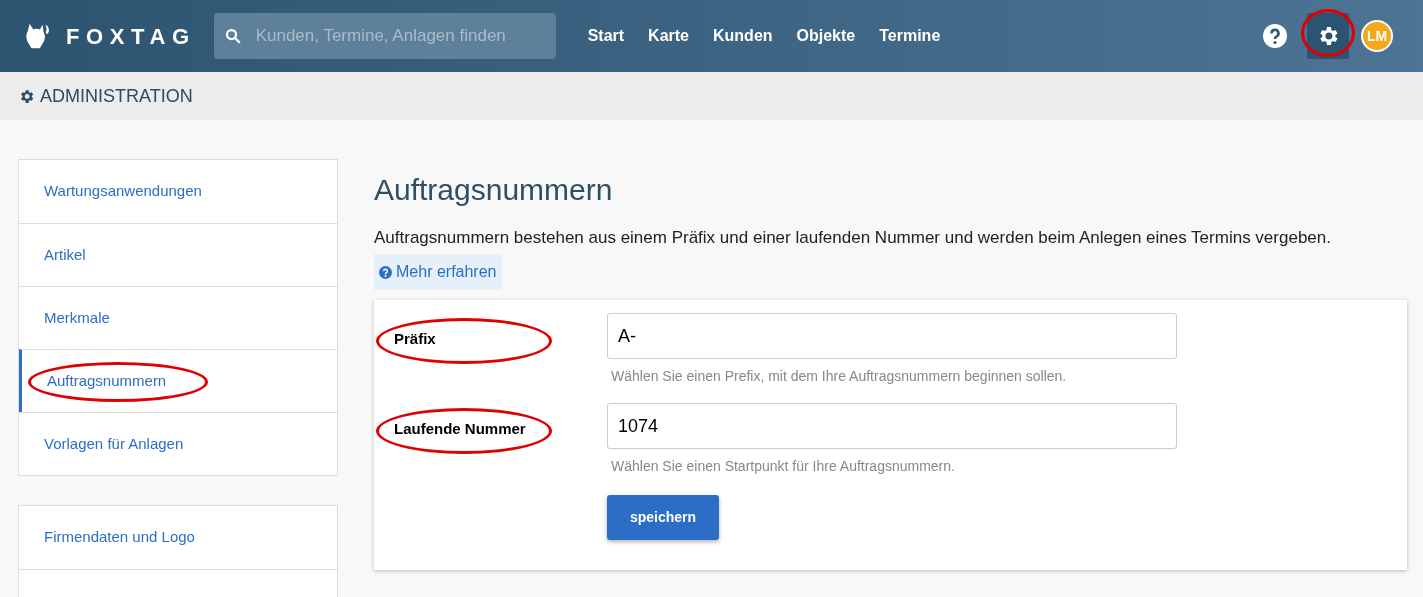 The width and height of the screenshot is (1423, 597). Describe the element at coordinates (861, 256) in the screenshot. I see `section-description: Auftragsnummern bestehen aus einem Präfix und einer laufenden Nummer und werden beim Anlegen eines Termins vergeben. Mehr erfahren` at that location.